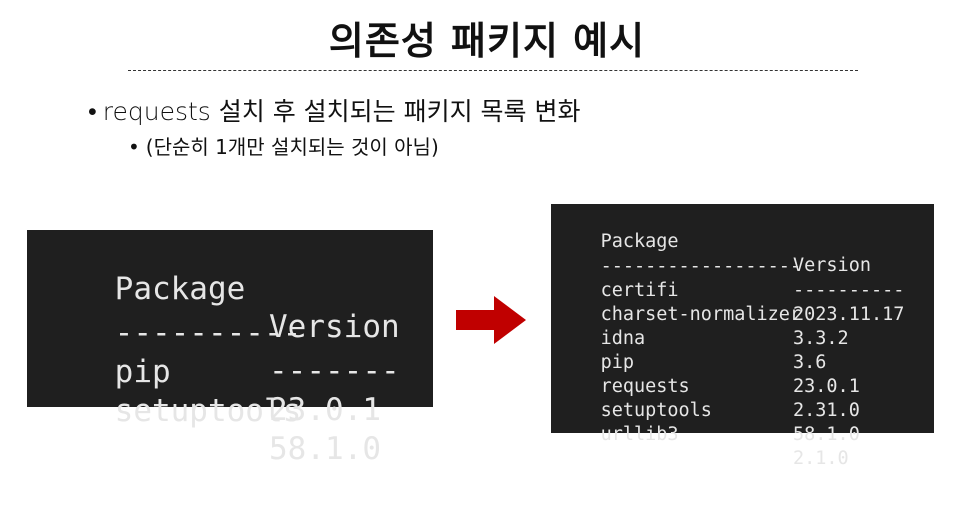  What do you see at coordinates (292, 147) in the screenshot?
I see `bullet-sub-text: (단순히 1개만 설치되는 것이 아님)` at bounding box center [292, 147].